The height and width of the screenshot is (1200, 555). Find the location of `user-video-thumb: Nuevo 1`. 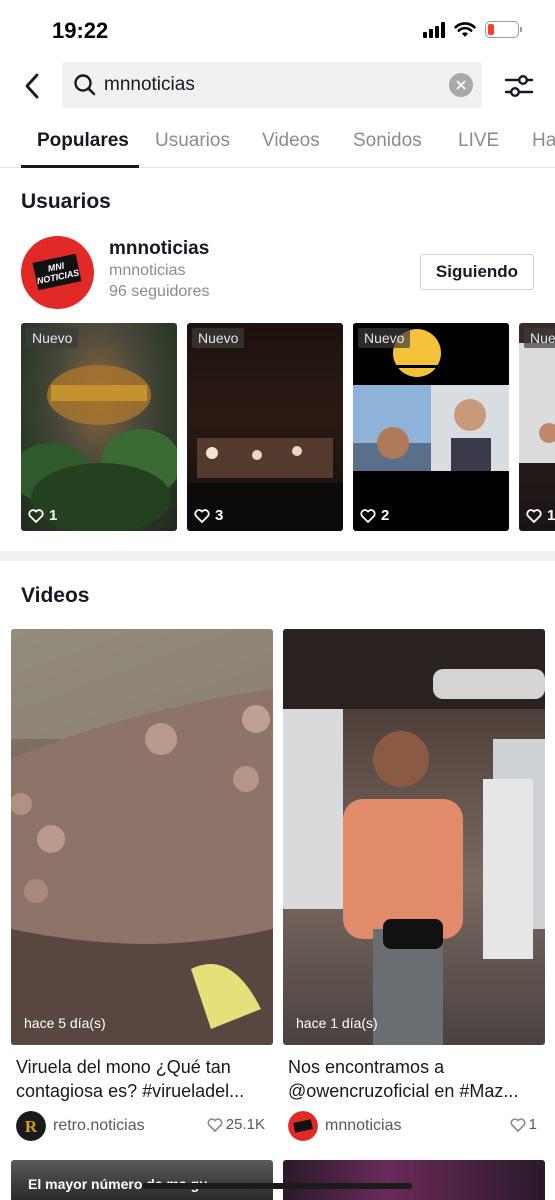

user-video-thumb: Nuevo 1 is located at coordinates (99, 427).